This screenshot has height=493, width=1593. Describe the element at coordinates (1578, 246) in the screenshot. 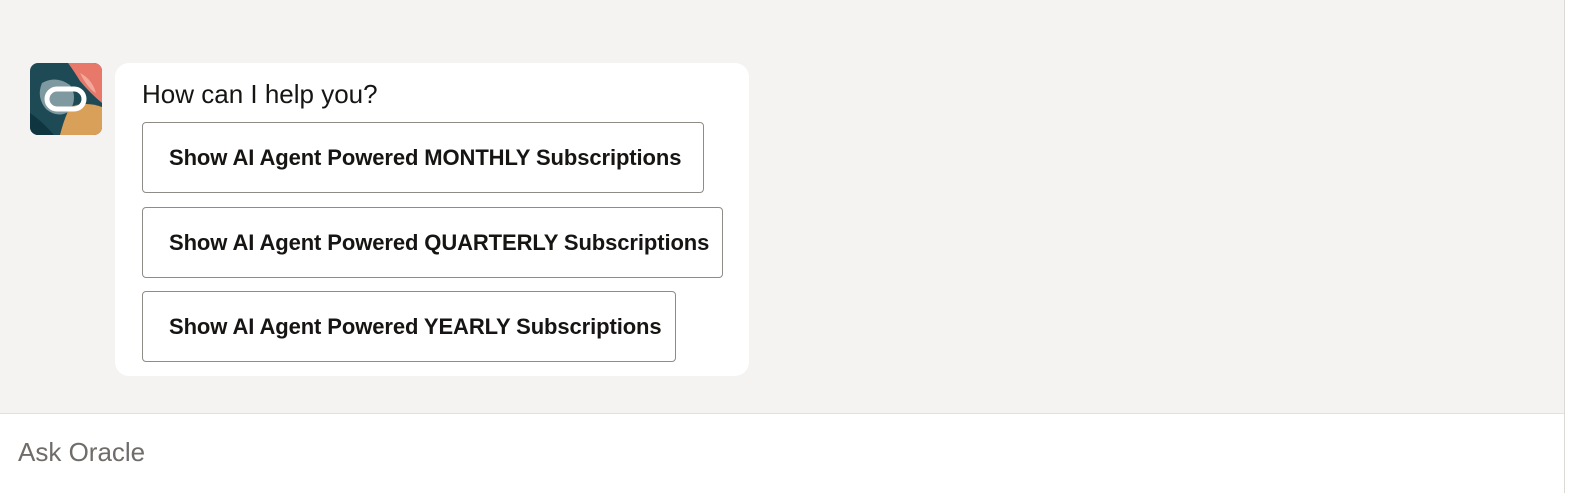

I see `window-edge` at that location.